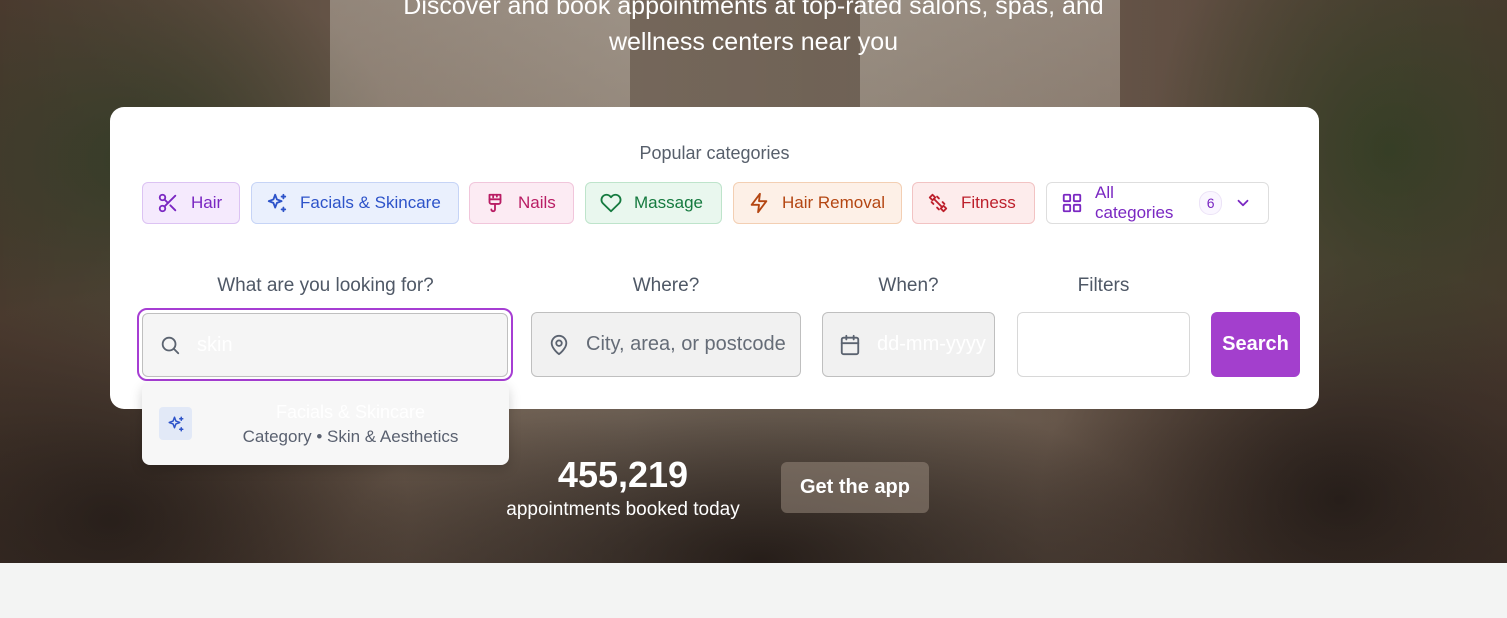  I want to click on category-chip-label: Hair, so click(207, 202).